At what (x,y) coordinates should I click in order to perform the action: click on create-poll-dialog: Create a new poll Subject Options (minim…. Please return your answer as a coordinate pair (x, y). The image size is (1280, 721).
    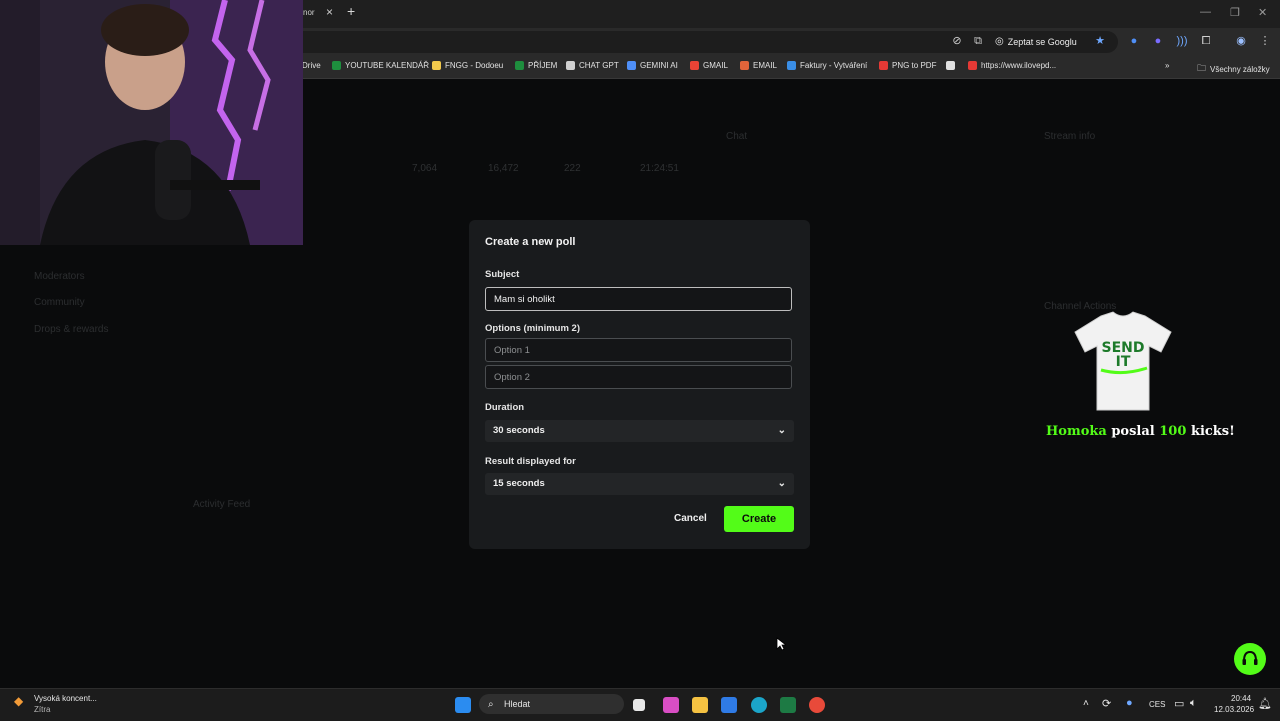
    Looking at the image, I should click on (639, 384).